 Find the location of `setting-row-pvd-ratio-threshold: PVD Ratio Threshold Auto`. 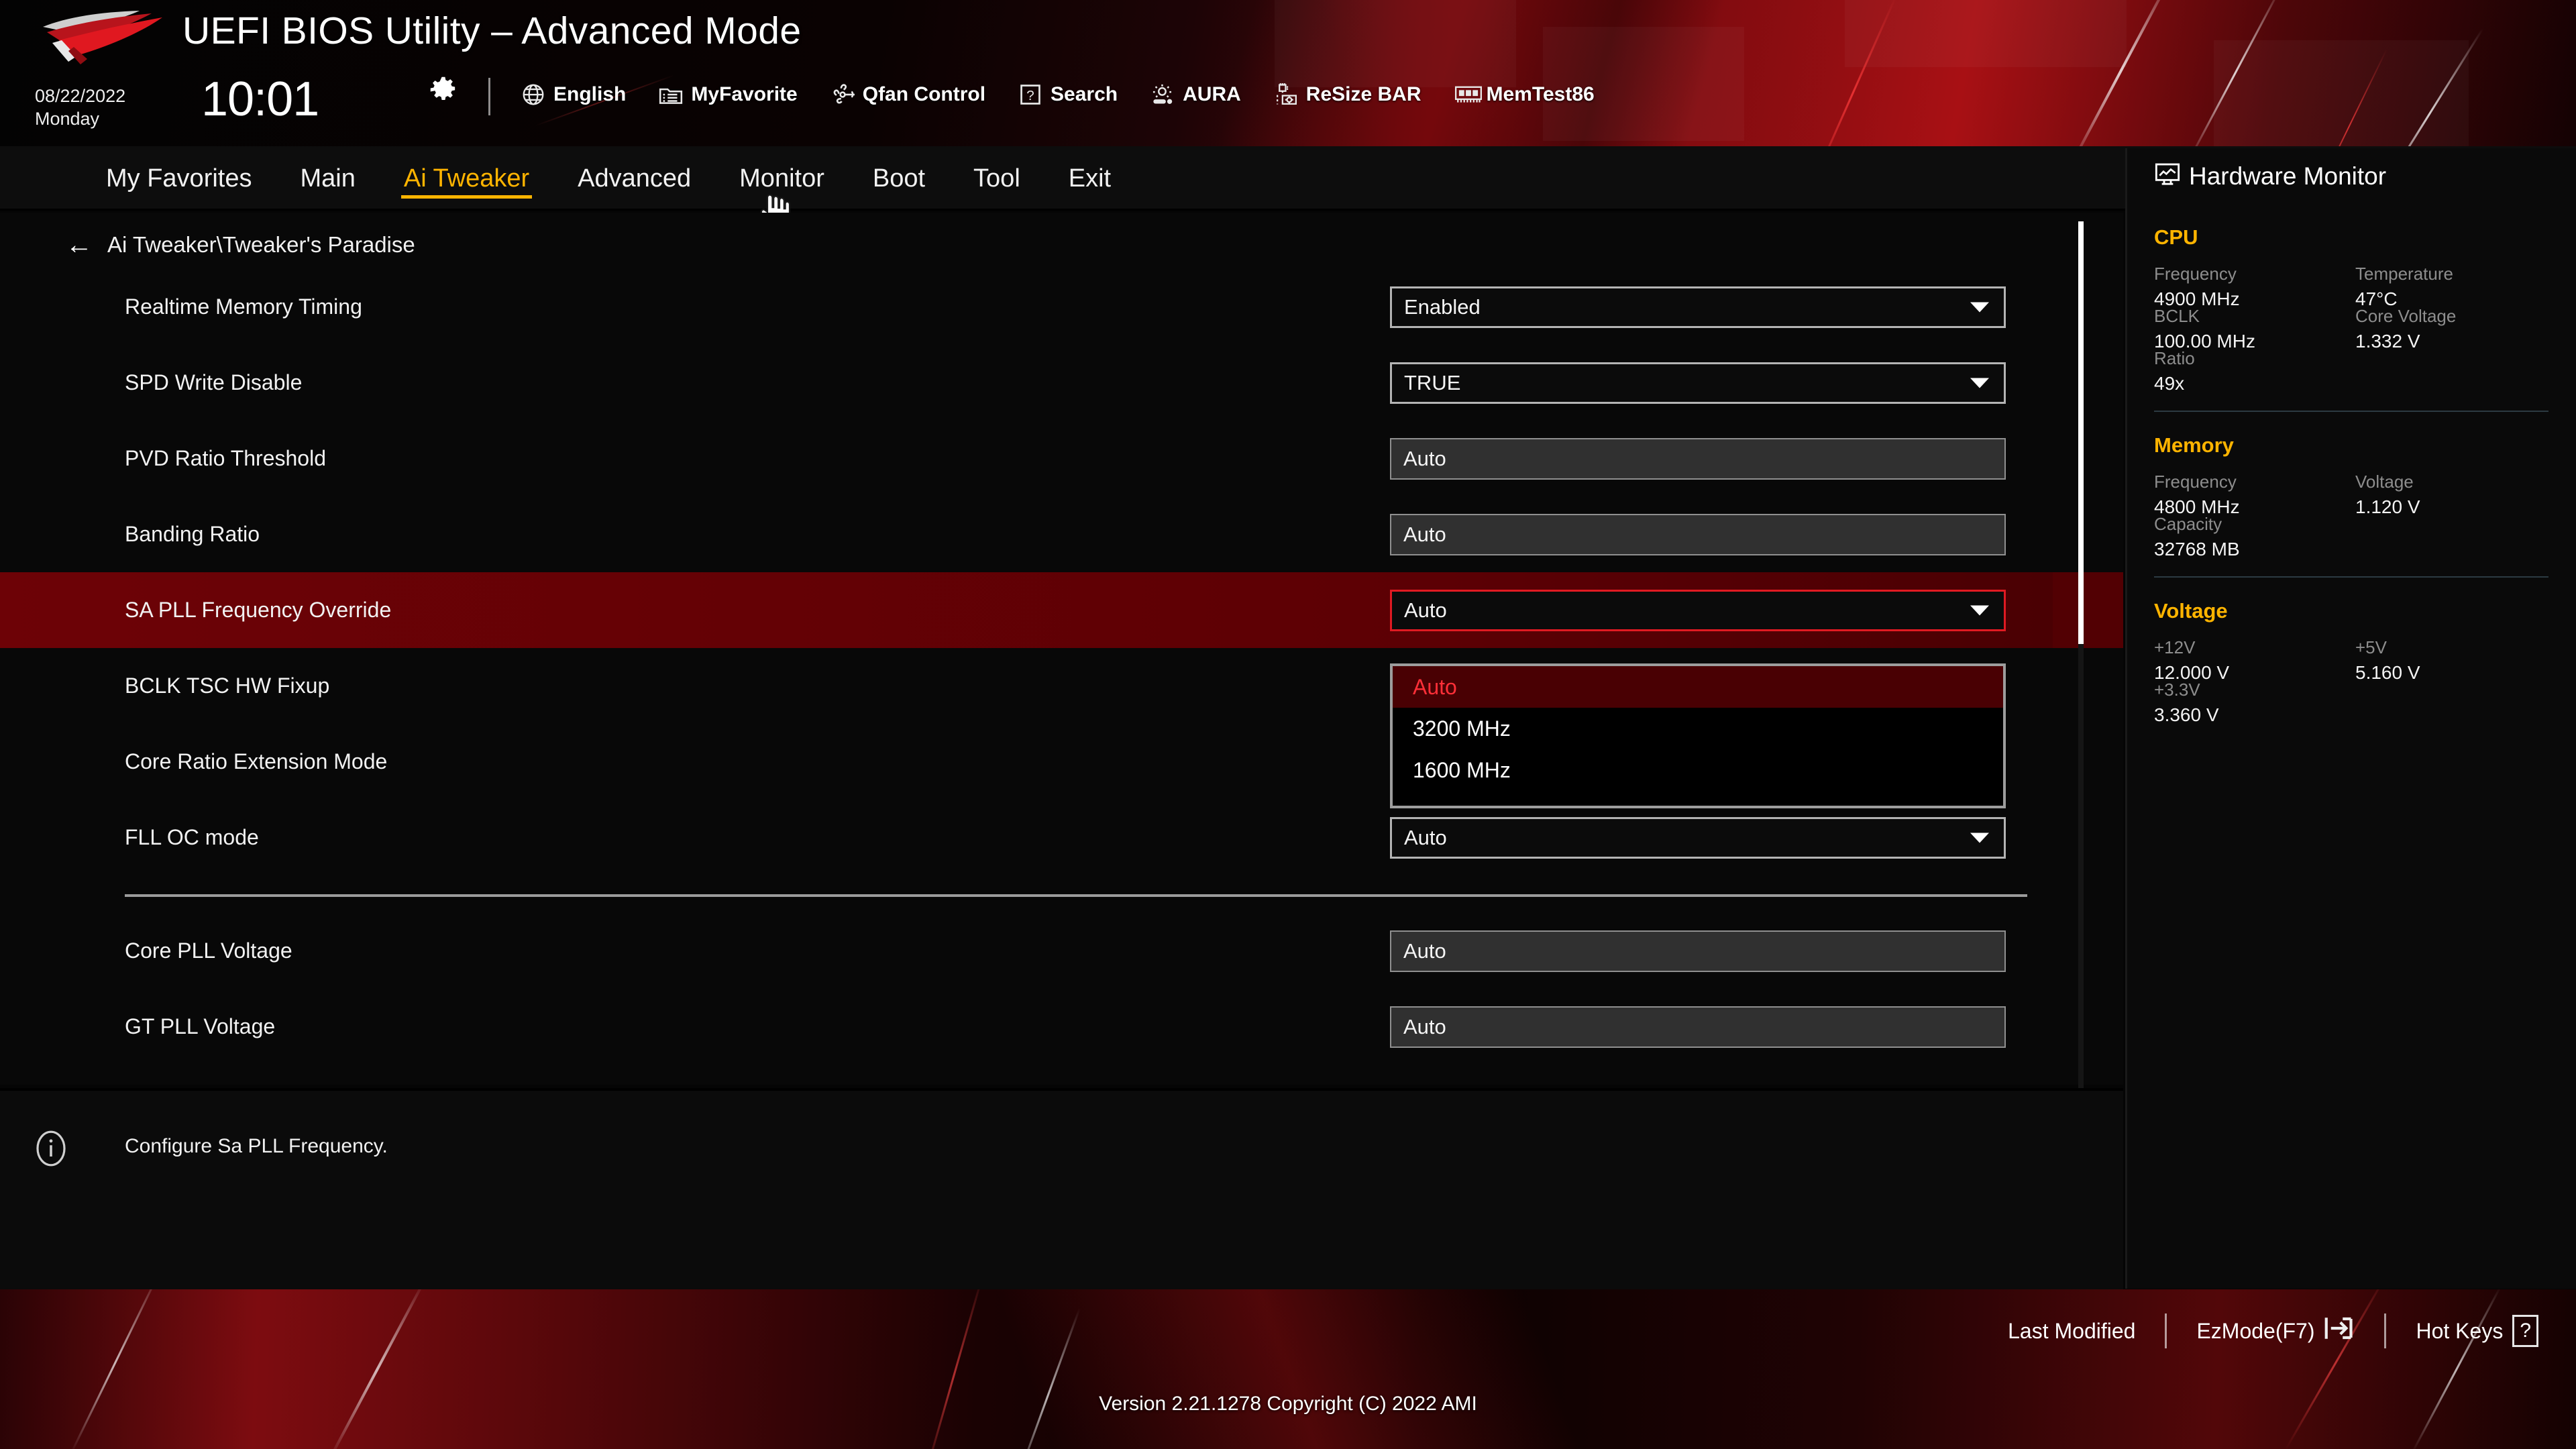

setting-row-pvd-ratio-threshold: PVD Ratio Threshold Auto is located at coordinates (1061, 458).